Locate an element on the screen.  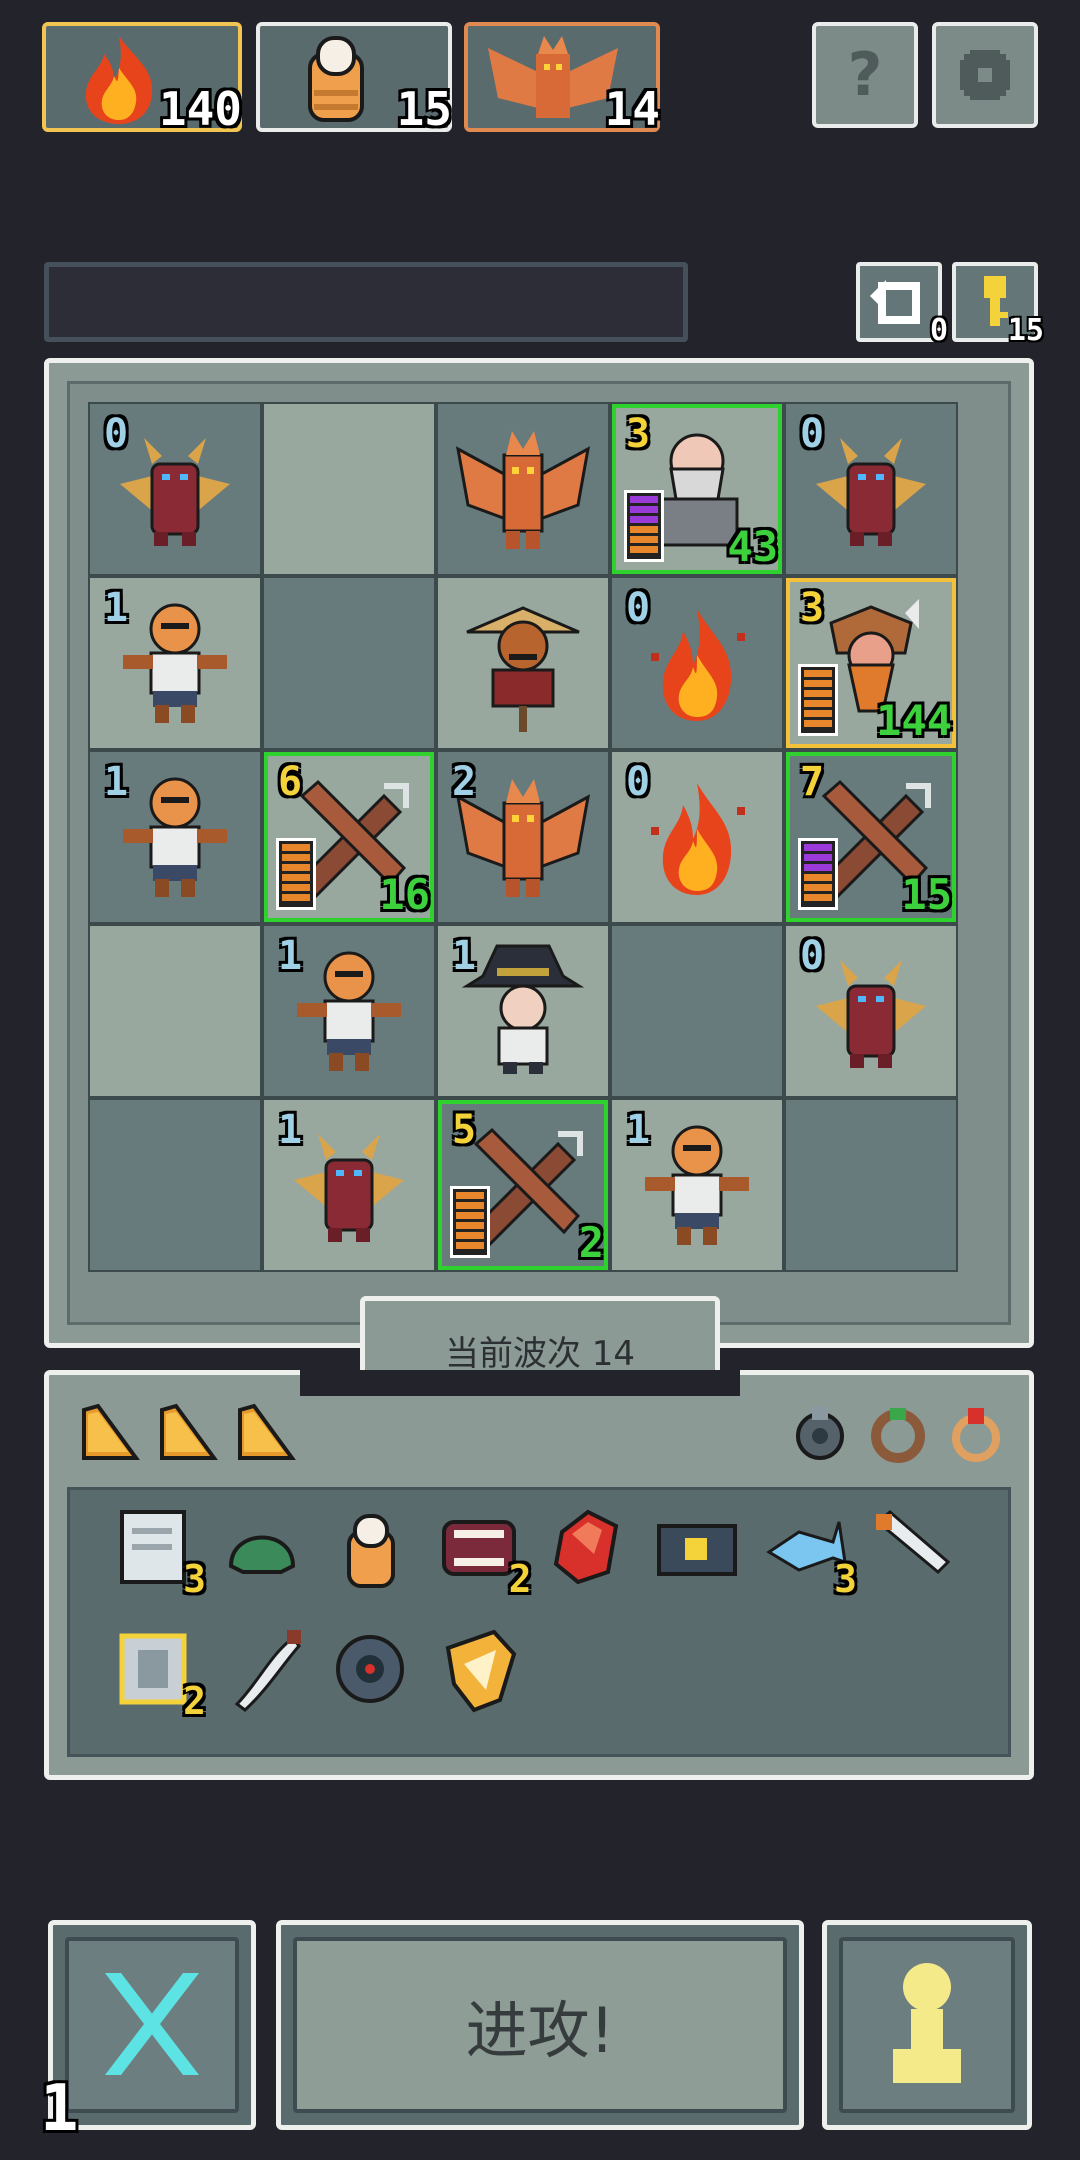
finger-icon is located at coordinates (371, 1551).